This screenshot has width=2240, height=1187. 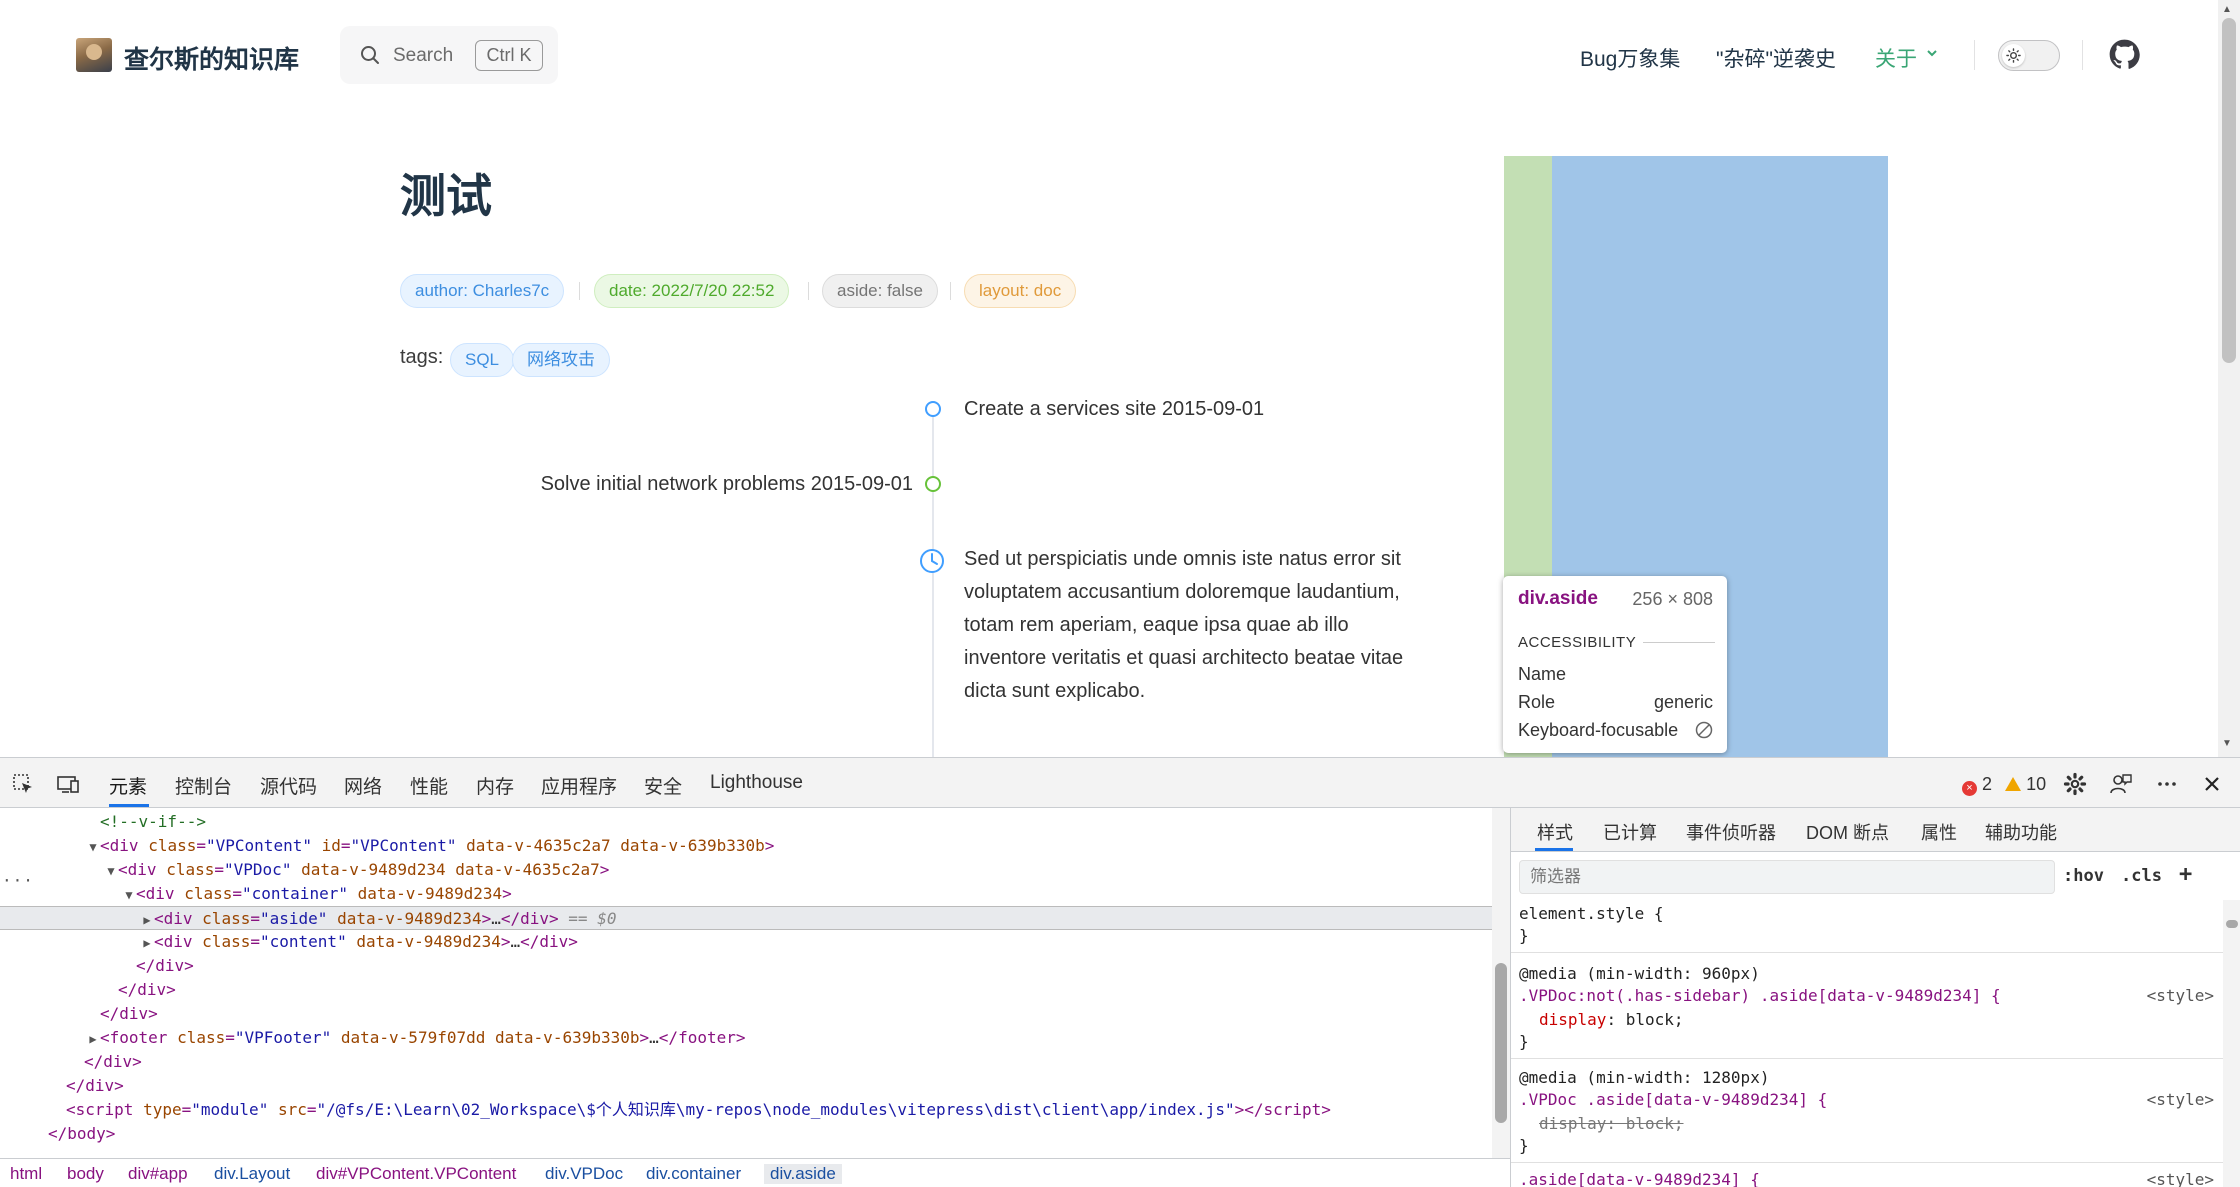 What do you see at coordinates (482, 360) in the screenshot?
I see `tag-sql: SQL` at bounding box center [482, 360].